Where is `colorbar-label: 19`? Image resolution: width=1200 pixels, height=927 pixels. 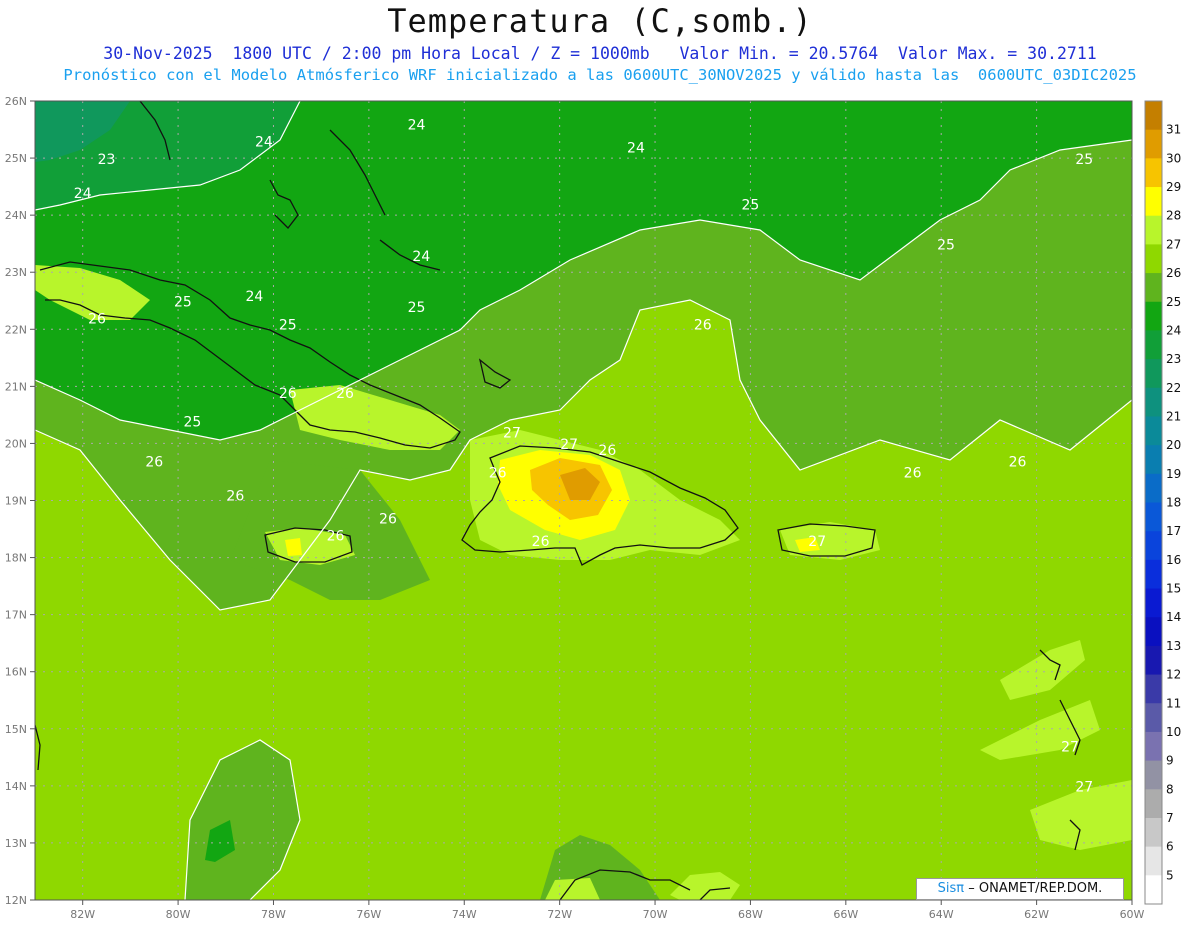
colorbar-label: 19 is located at coordinates (1173, 474).